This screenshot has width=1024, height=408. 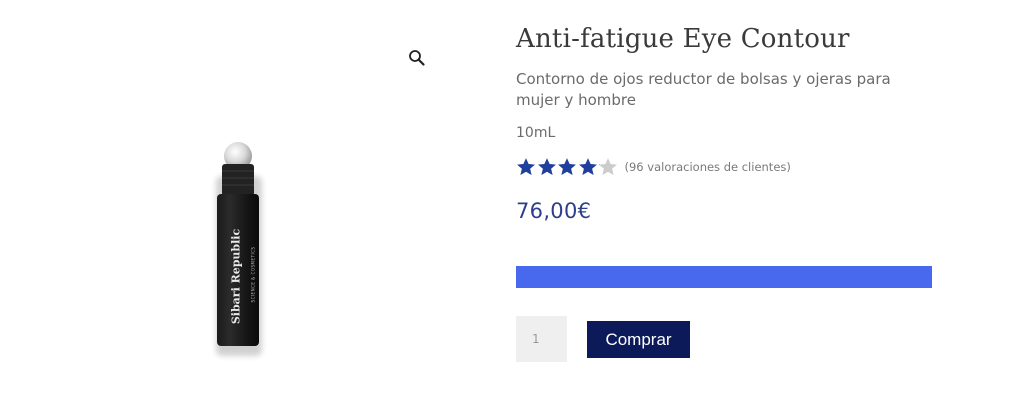 I want to click on product-price: 76,00€, so click(x=554, y=211).